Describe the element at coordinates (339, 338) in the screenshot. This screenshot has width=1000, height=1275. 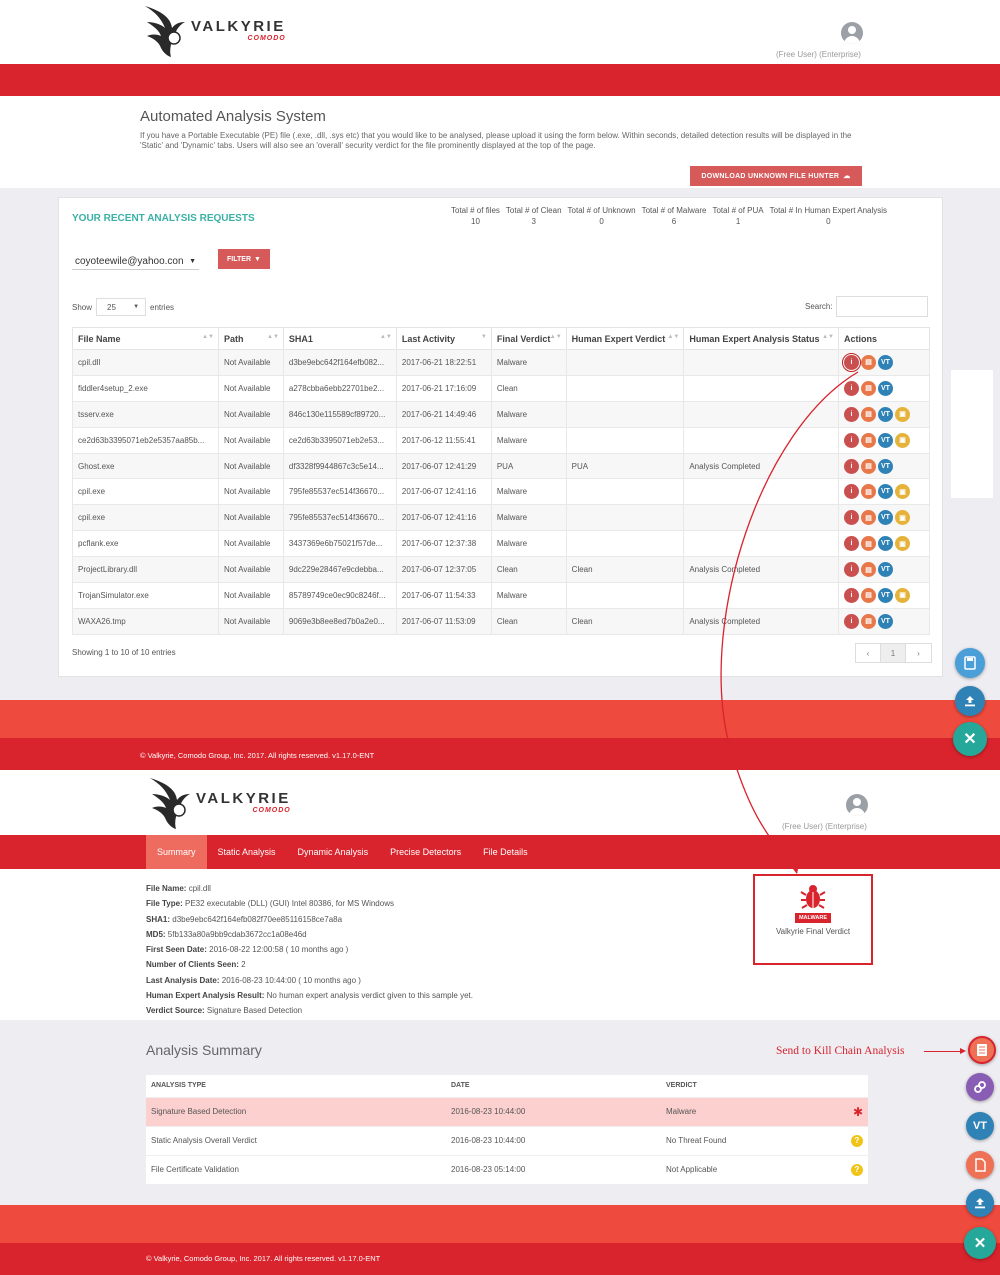
I see `column-header: SHA1 ▲▼` at that location.